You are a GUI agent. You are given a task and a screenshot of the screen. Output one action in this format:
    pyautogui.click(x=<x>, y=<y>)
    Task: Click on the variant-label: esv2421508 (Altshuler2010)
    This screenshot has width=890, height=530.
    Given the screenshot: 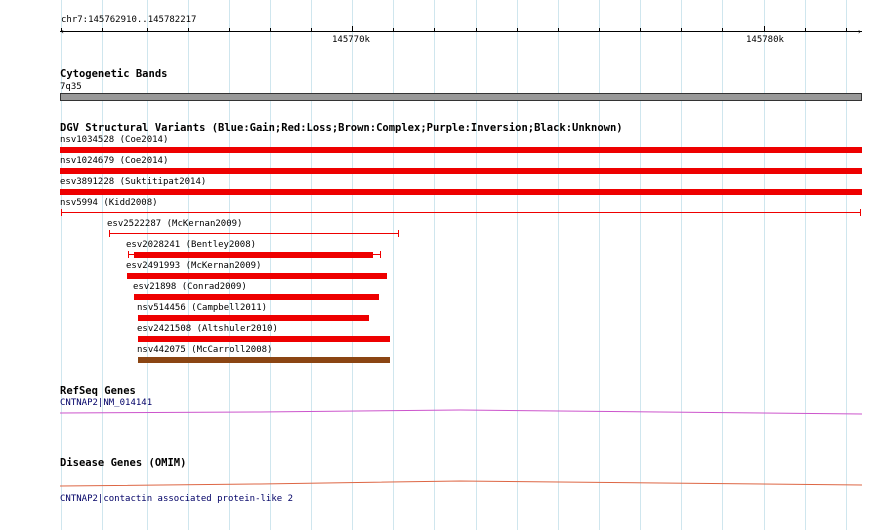 What is the action you would take?
    pyautogui.click(x=207, y=329)
    